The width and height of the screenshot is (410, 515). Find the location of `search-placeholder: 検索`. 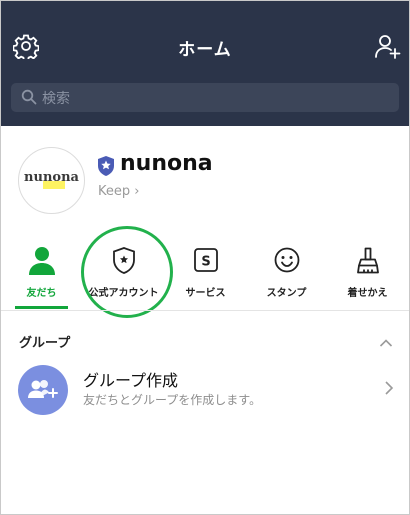

search-placeholder: 検索 is located at coordinates (56, 99).